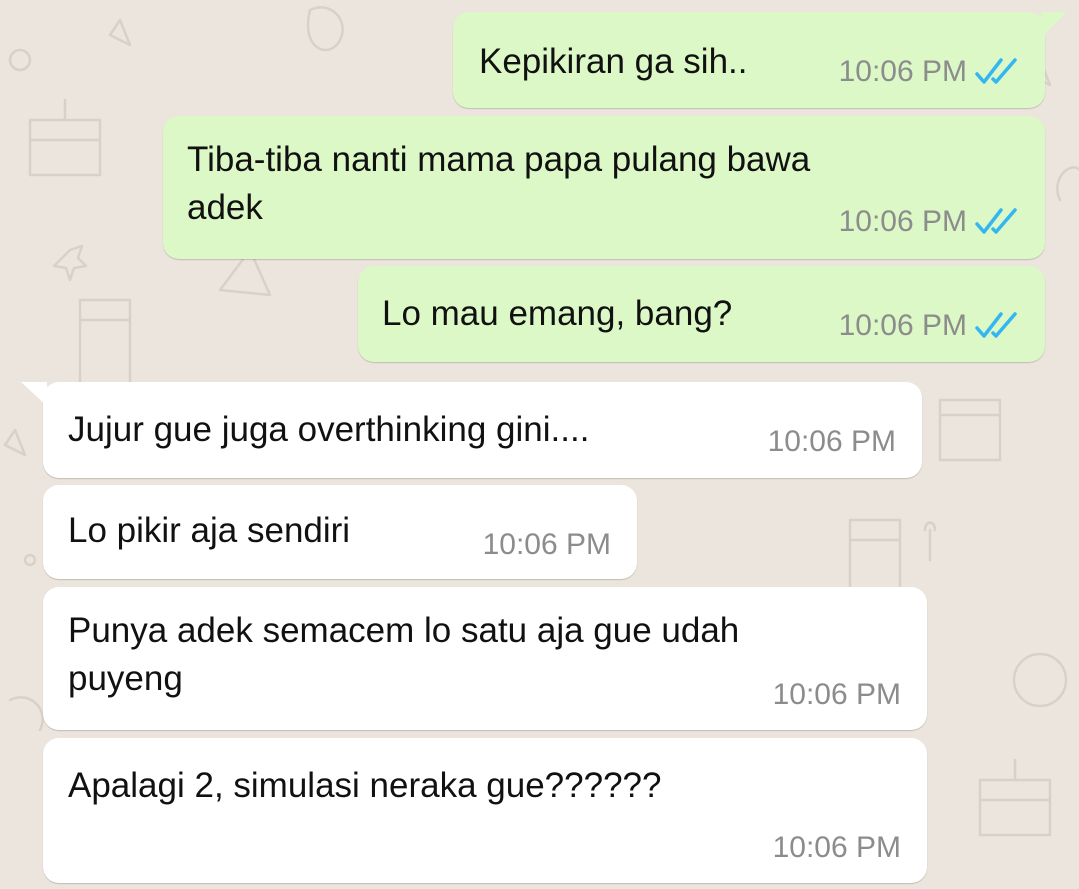  I want to click on message-text: Lo mau emang, bang?, so click(557, 313).